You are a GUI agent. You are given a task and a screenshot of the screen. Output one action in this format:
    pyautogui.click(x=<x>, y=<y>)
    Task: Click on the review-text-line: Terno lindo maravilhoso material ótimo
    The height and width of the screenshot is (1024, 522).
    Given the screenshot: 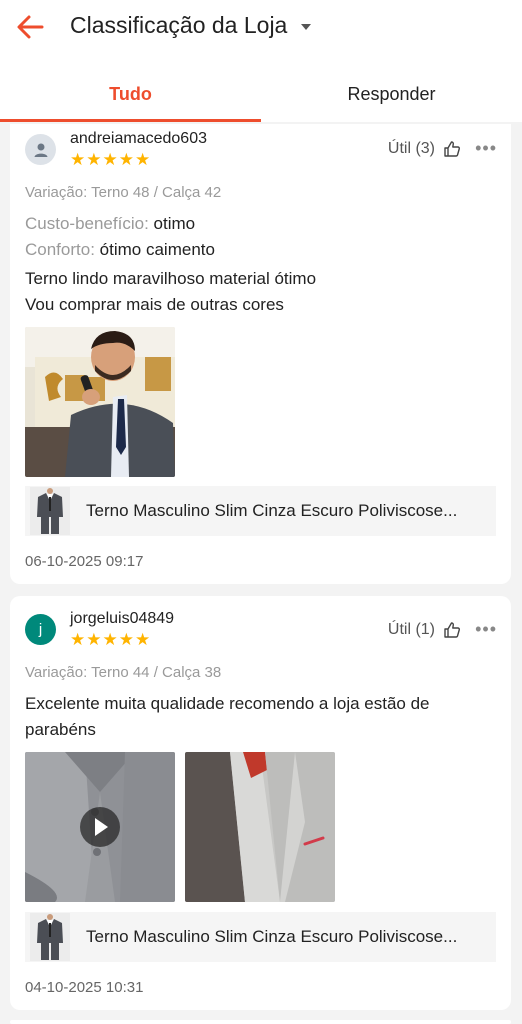 What is the action you would take?
    pyautogui.click(x=171, y=278)
    